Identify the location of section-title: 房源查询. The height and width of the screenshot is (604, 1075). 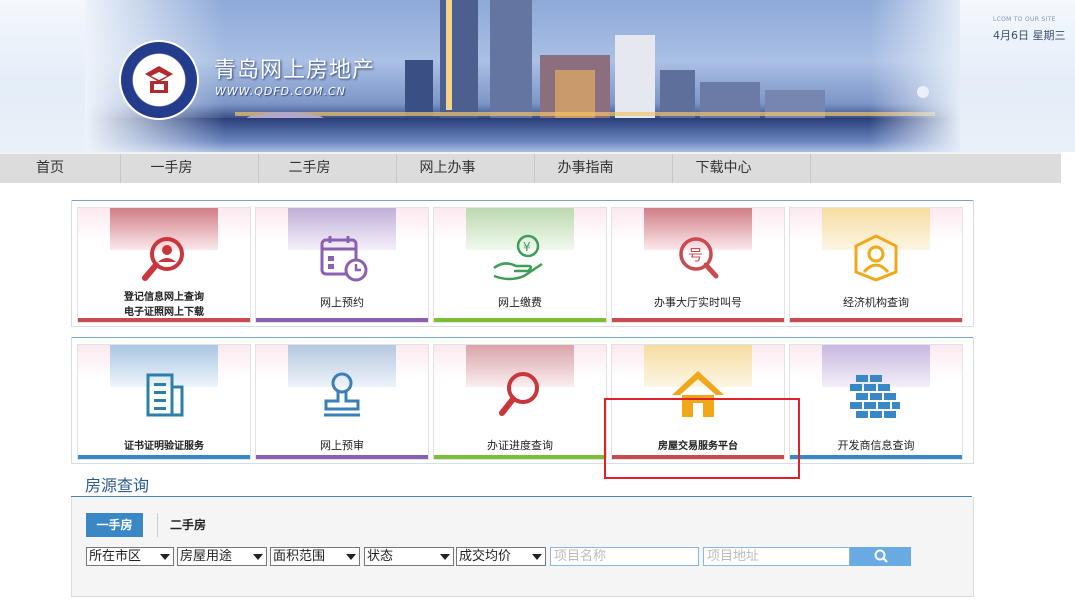
(117, 485).